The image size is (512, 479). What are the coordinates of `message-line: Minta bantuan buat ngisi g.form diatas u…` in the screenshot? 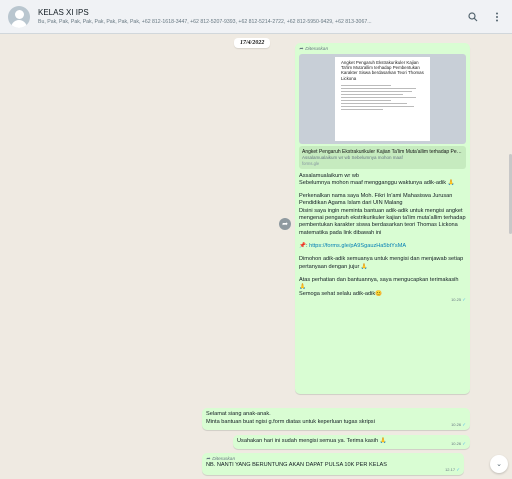 It's located at (290, 421).